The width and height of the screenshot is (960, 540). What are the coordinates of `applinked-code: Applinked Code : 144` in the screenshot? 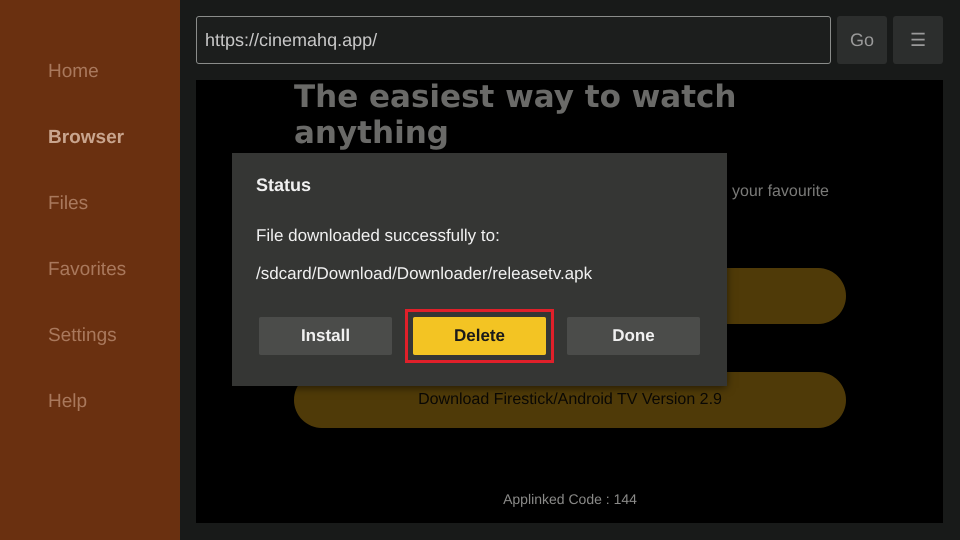 It's located at (570, 499).